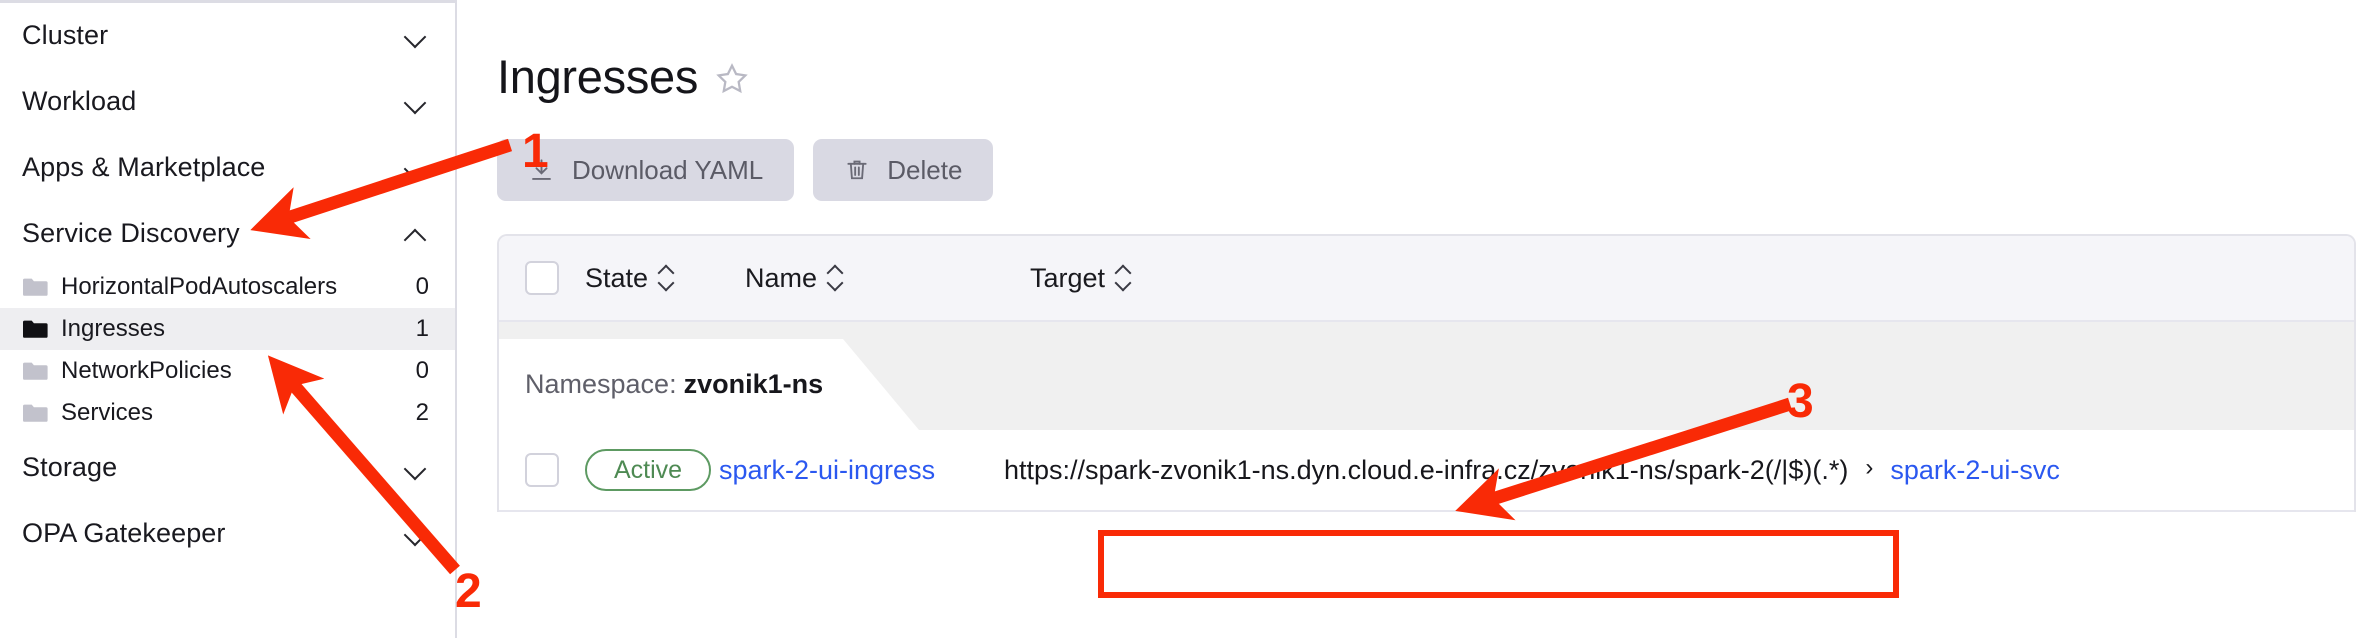 Image resolution: width=2356 pixels, height=638 pixels. Describe the element at coordinates (131, 232) in the screenshot. I see `sidebar-group-label: Service Discovery` at that location.